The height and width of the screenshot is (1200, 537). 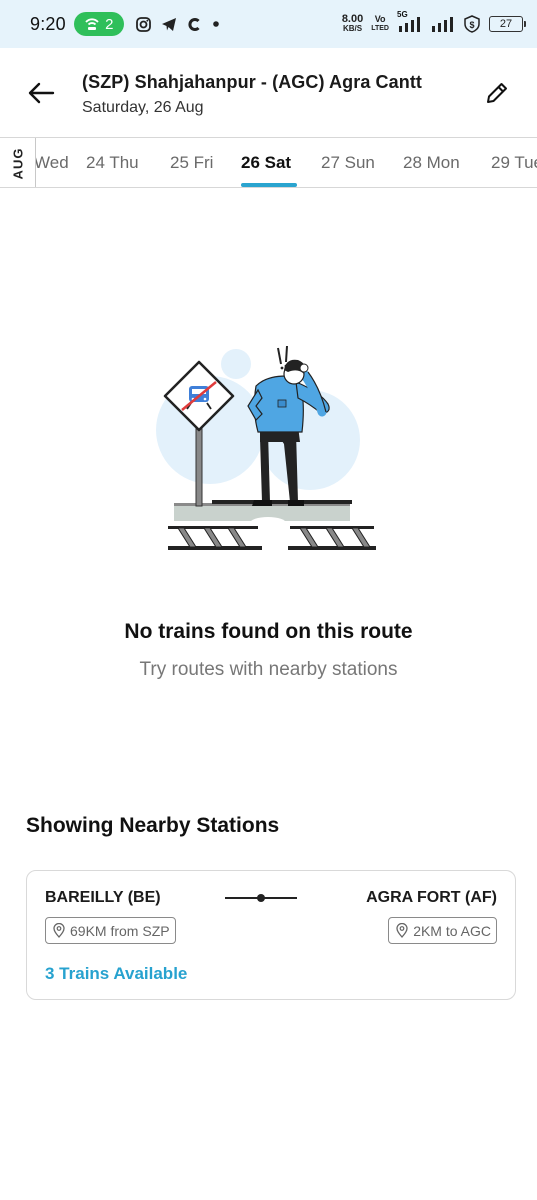 I want to click on telegram-icon, so click(x=168, y=24).